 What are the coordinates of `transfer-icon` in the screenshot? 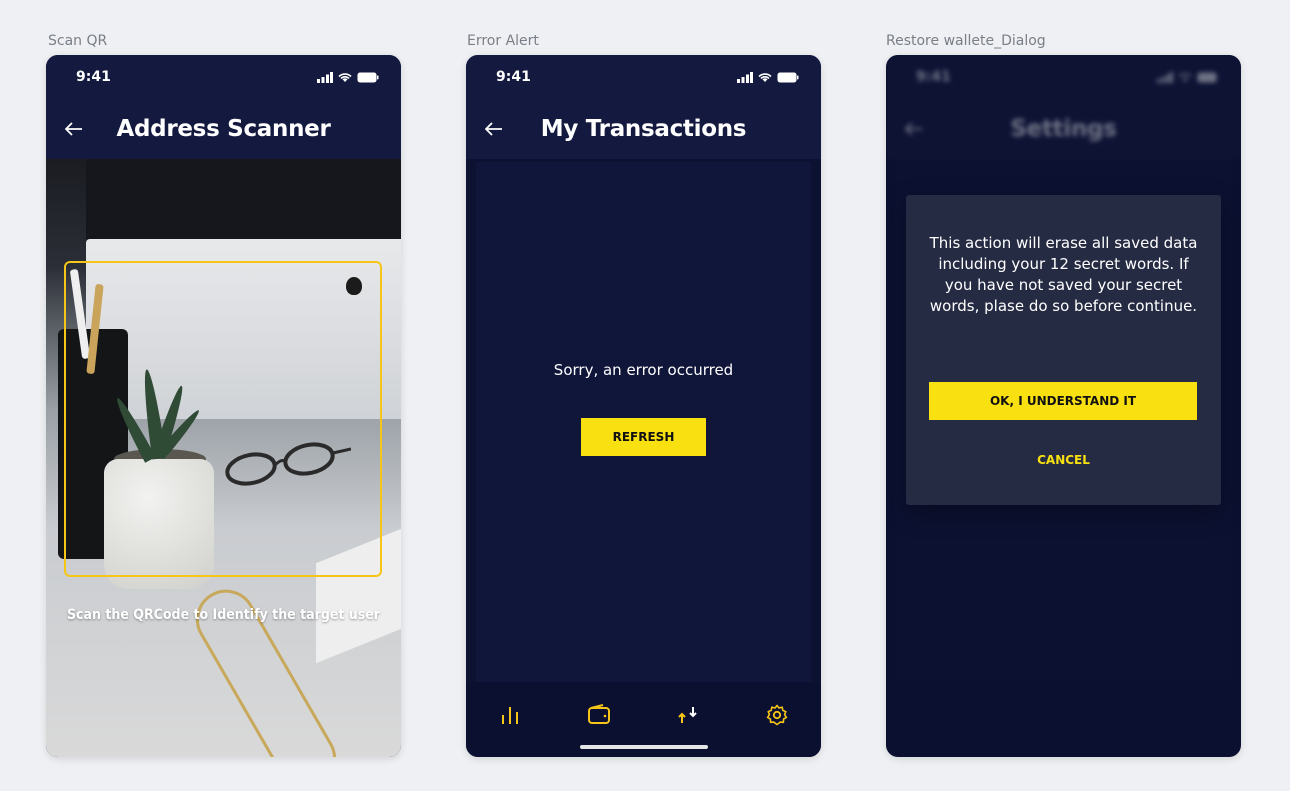 It's located at (688, 715).